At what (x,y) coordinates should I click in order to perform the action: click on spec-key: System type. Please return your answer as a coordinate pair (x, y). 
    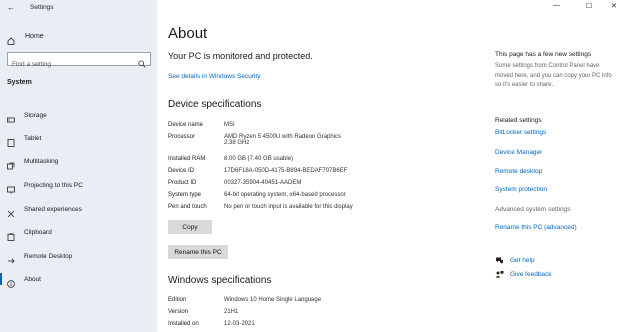
    Looking at the image, I should click on (185, 195).